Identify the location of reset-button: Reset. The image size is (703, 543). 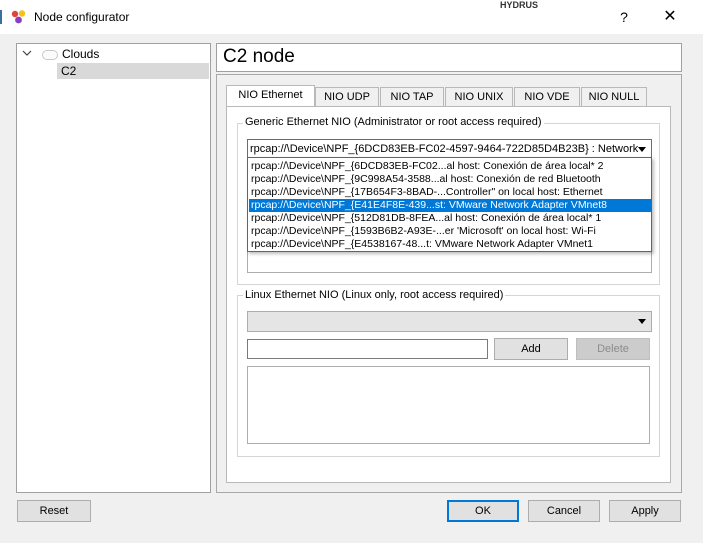
(54, 511).